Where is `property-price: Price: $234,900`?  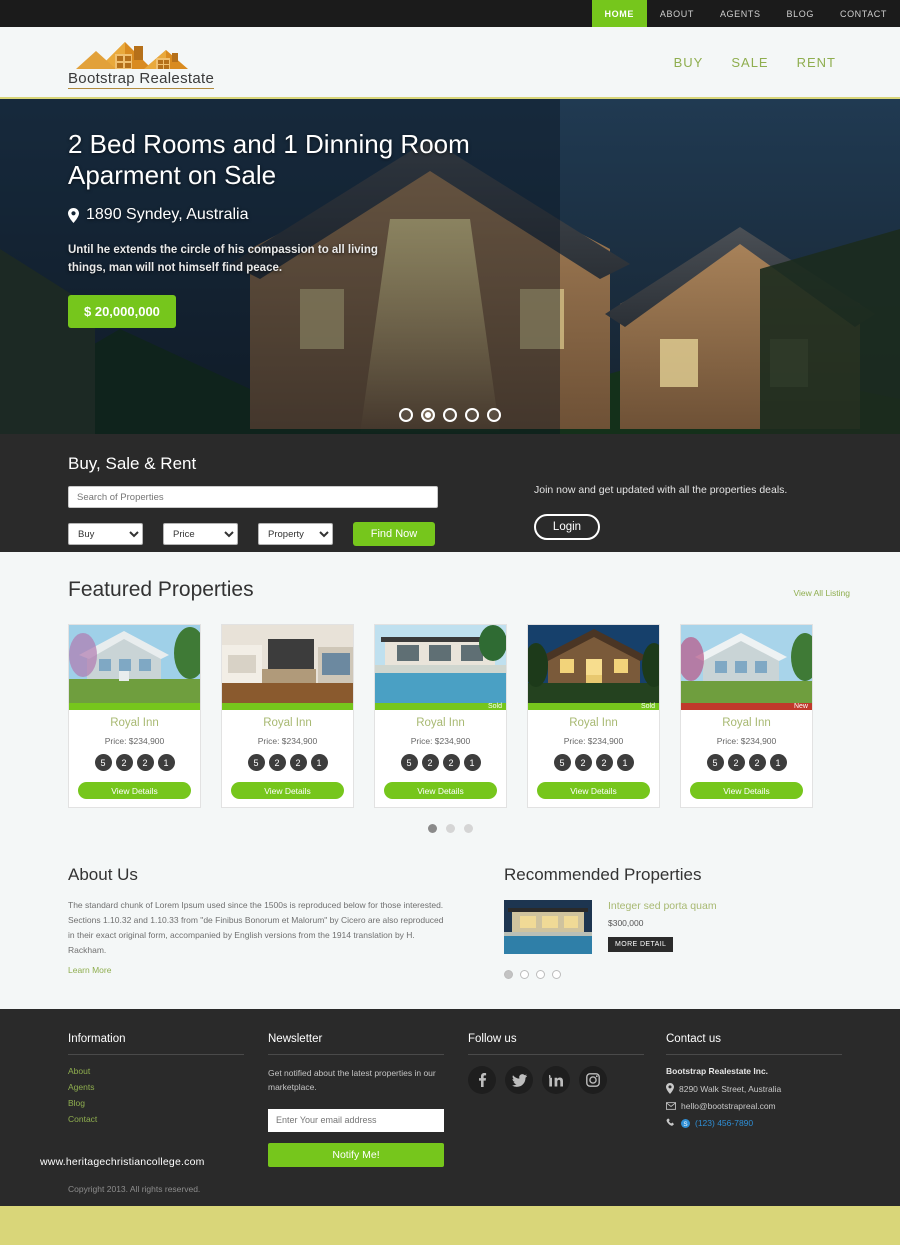 property-price: Price: $234,900 is located at coordinates (287, 741).